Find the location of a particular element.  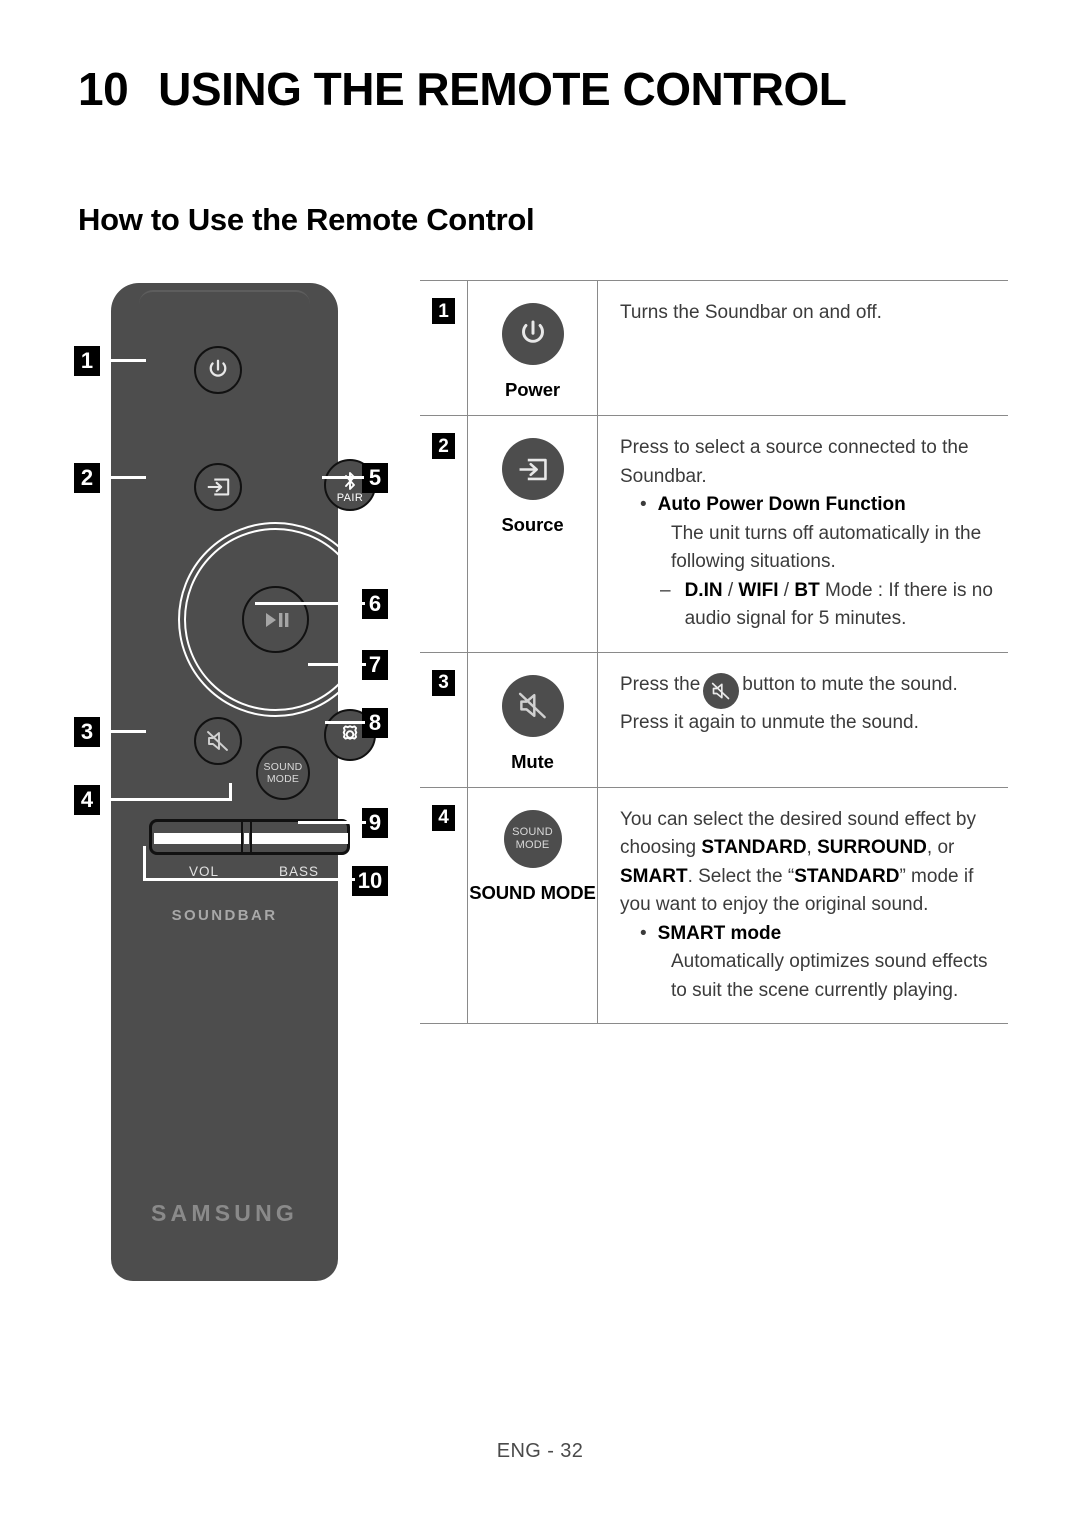

row-button-cell: Mute is located at coordinates (533, 719).